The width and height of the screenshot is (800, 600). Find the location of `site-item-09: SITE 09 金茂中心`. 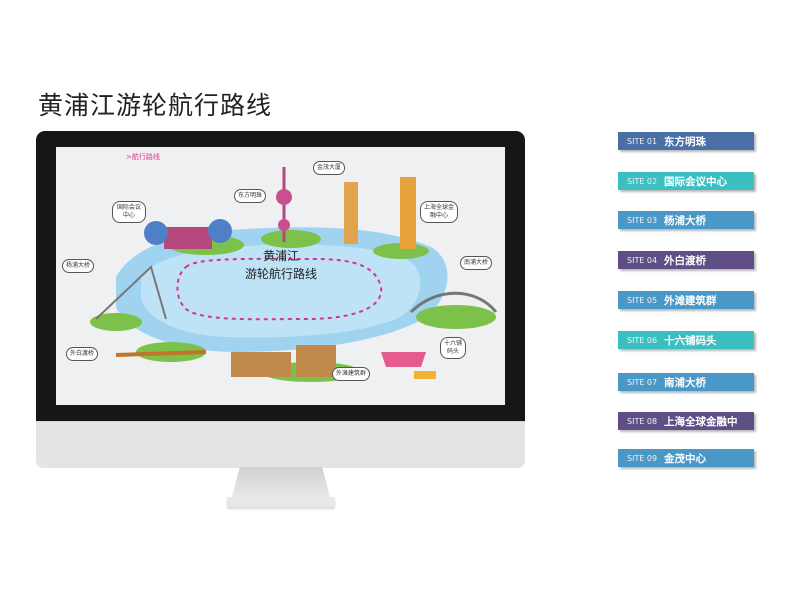

site-item-09: SITE 09 金茂中心 is located at coordinates (686, 458).